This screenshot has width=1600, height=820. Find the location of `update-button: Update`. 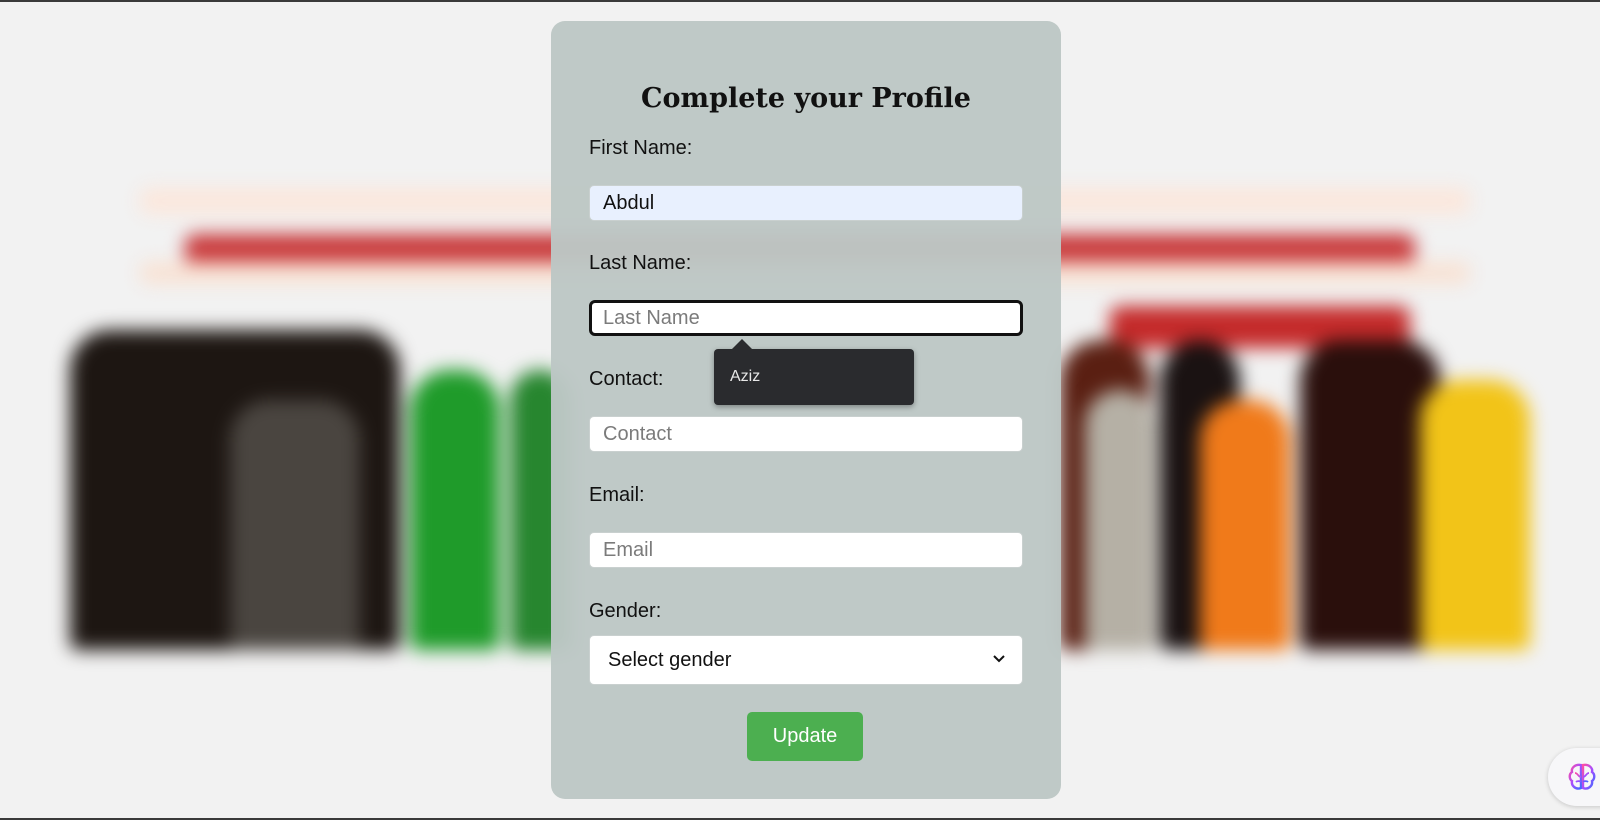

update-button: Update is located at coordinates (805, 736).